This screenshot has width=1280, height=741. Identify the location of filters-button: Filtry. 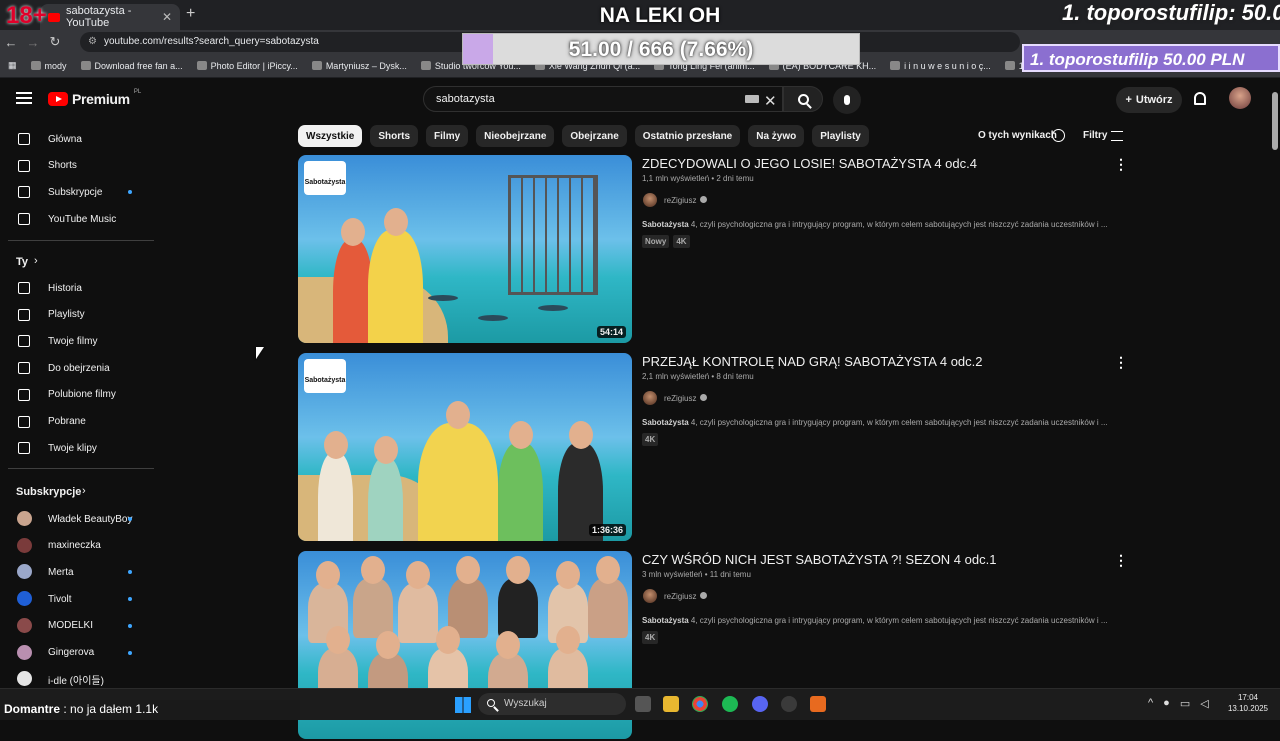
(1095, 135).